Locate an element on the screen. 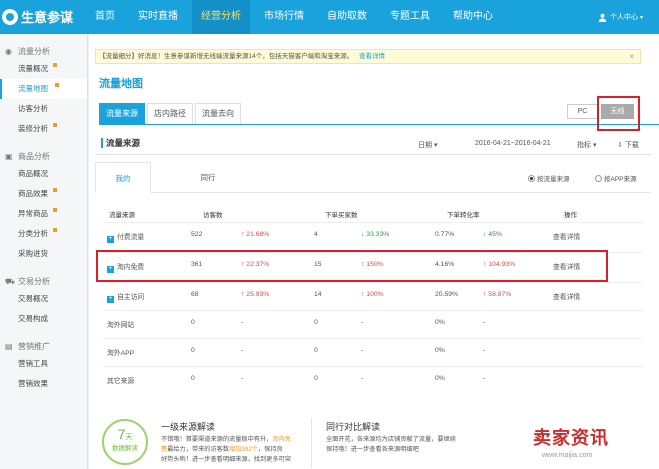  sidebar-group: ⛟ 交易分析 is located at coordinates (27, 281).